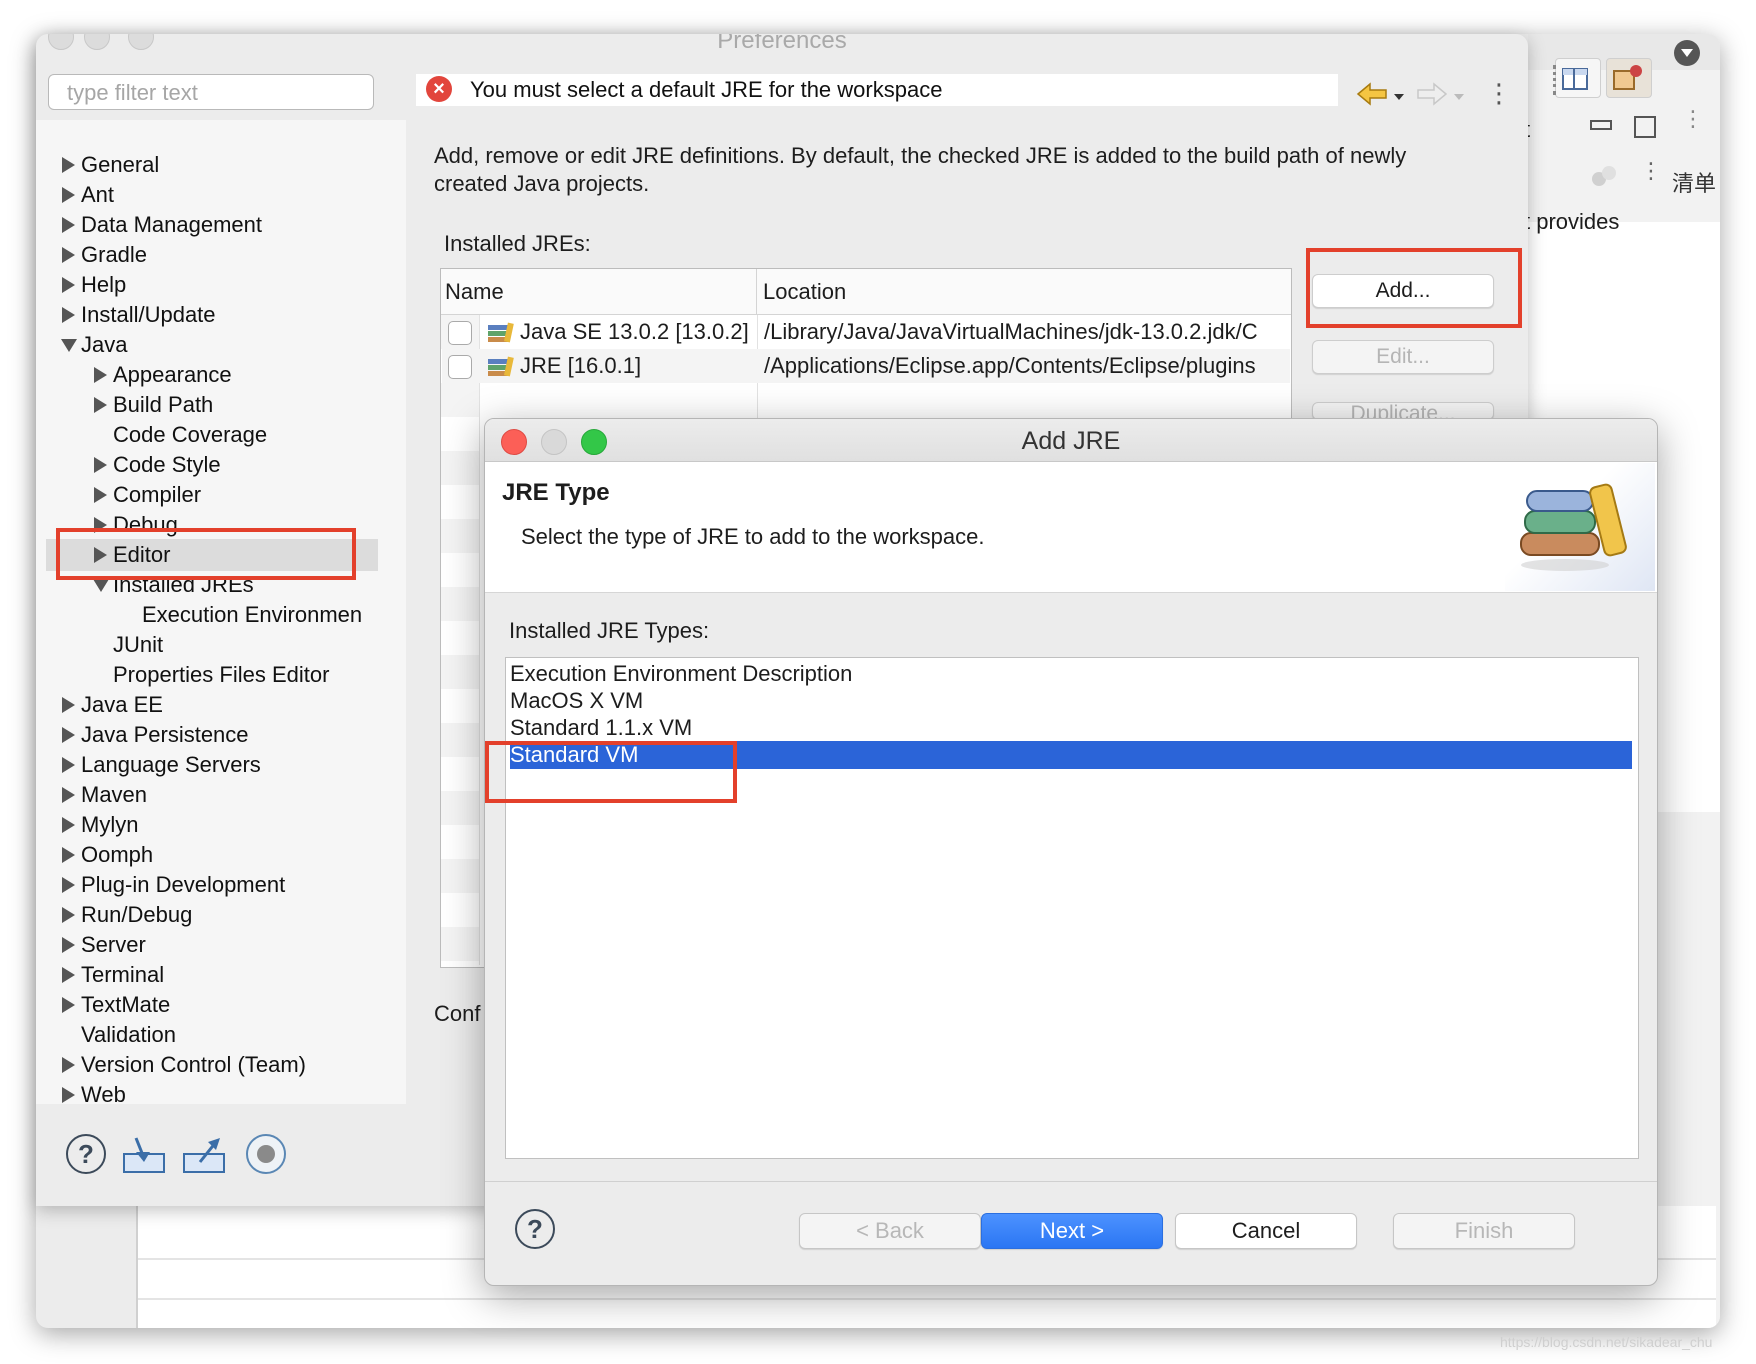 The image size is (1756, 1364). I want to click on tree-item-label: Java, so click(104, 344).